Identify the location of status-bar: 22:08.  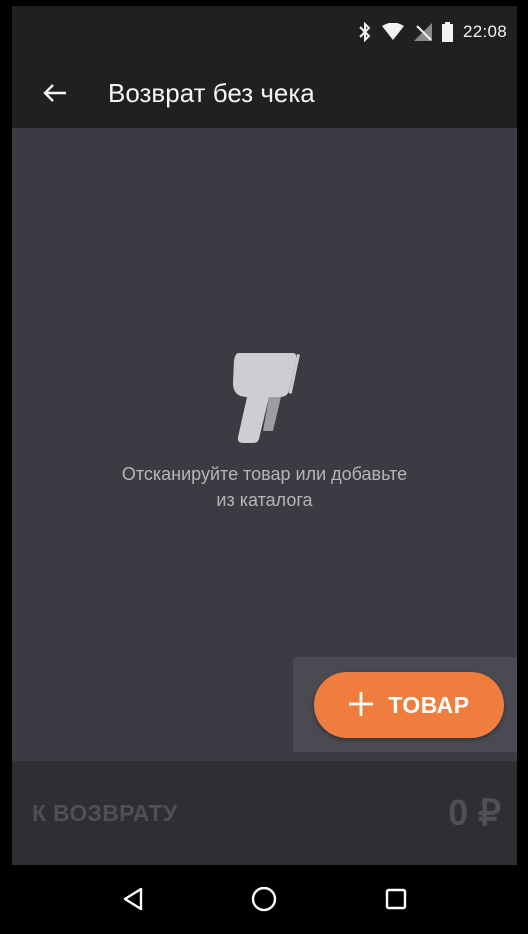
(264, 32).